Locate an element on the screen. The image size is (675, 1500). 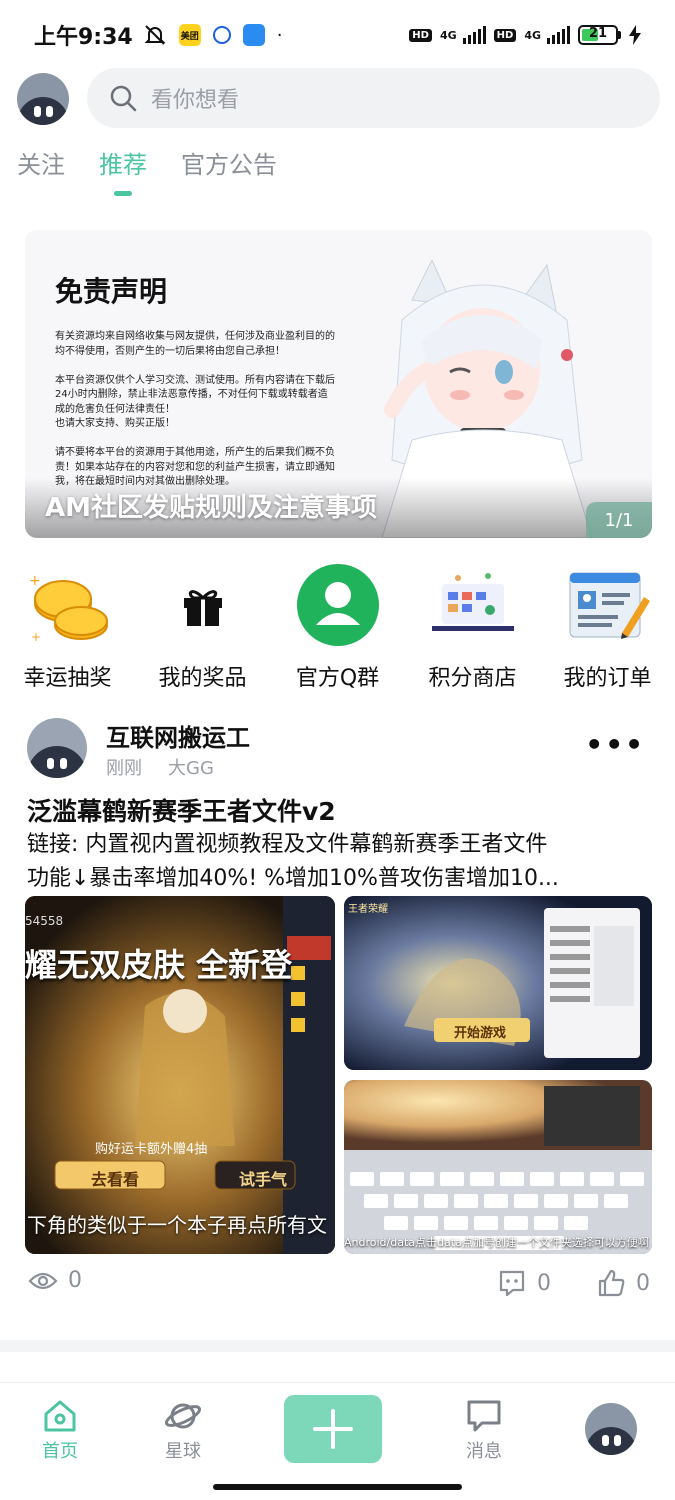
plus-icon is located at coordinates (333, 1429).